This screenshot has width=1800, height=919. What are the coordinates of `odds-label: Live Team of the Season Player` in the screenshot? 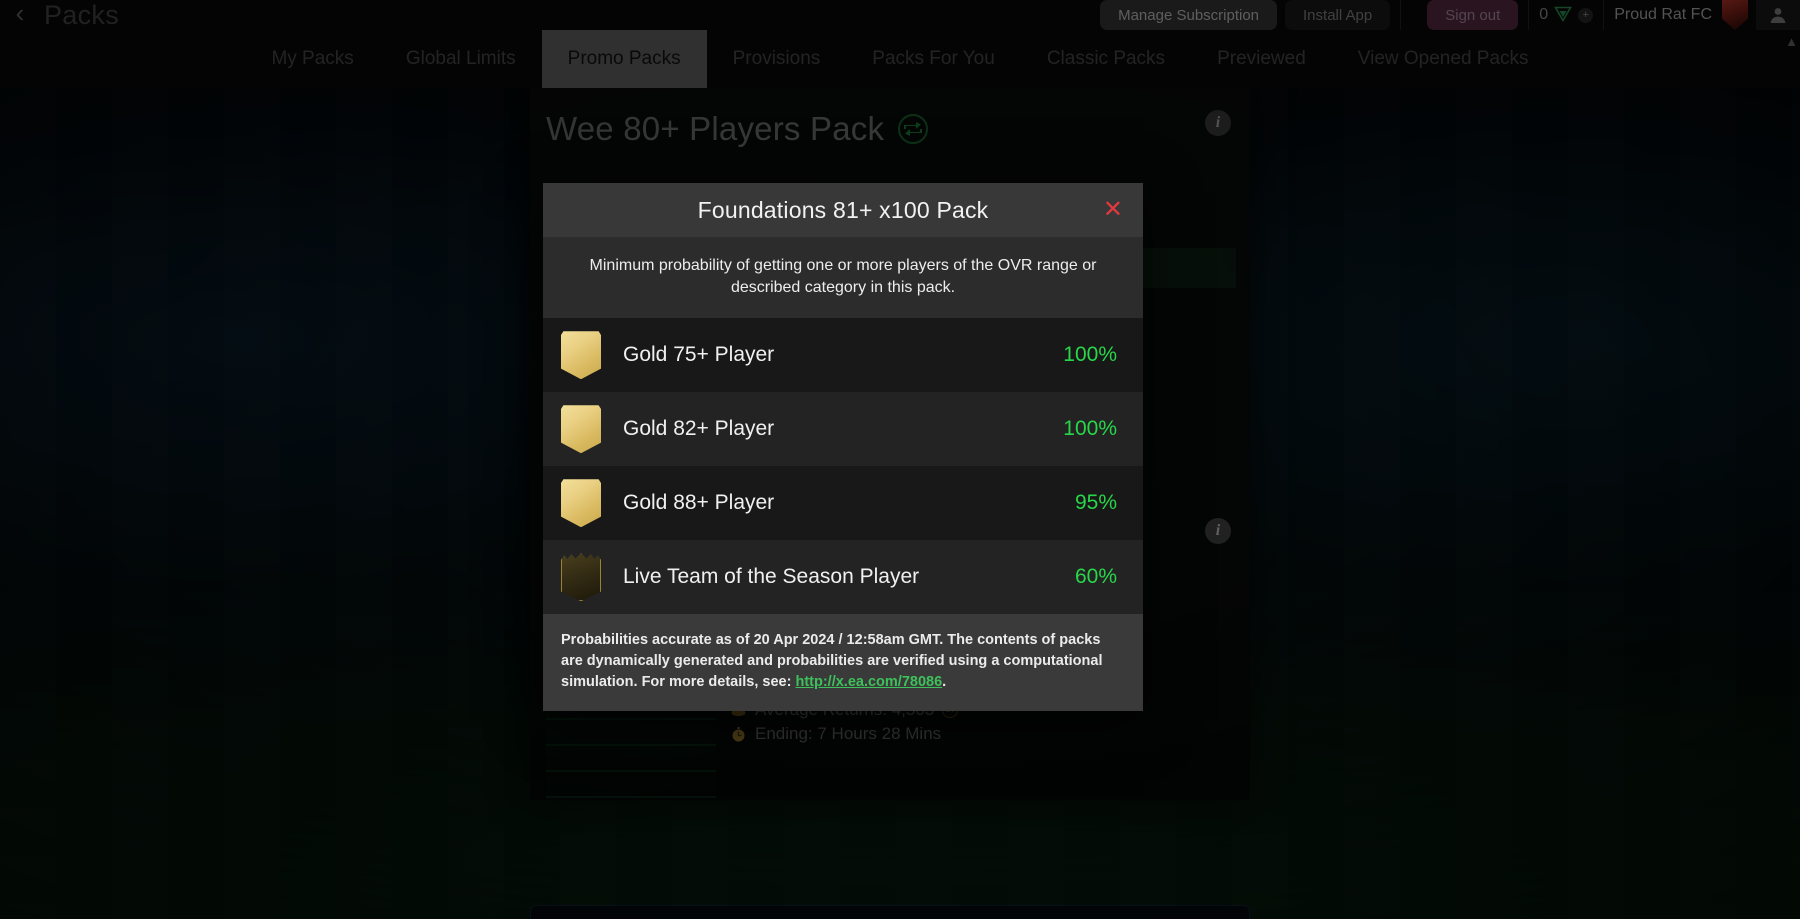 It's located at (771, 577).